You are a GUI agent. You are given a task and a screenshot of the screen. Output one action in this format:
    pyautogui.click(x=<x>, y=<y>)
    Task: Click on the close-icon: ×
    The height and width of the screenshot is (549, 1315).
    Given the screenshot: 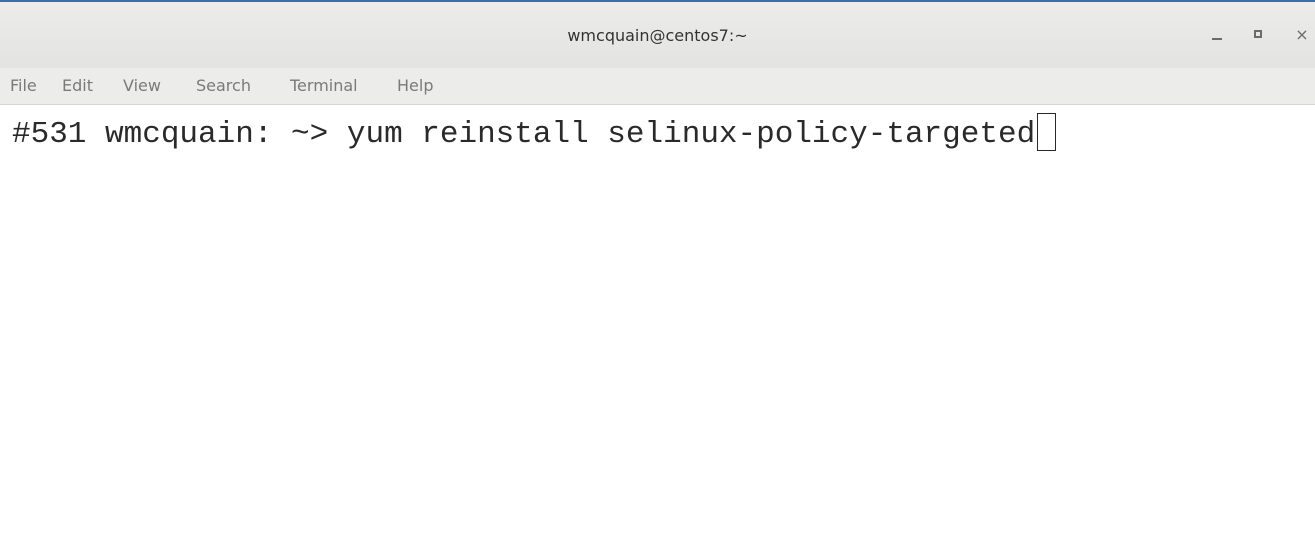 What is the action you would take?
    pyautogui.click(x=1302, y=34)
    